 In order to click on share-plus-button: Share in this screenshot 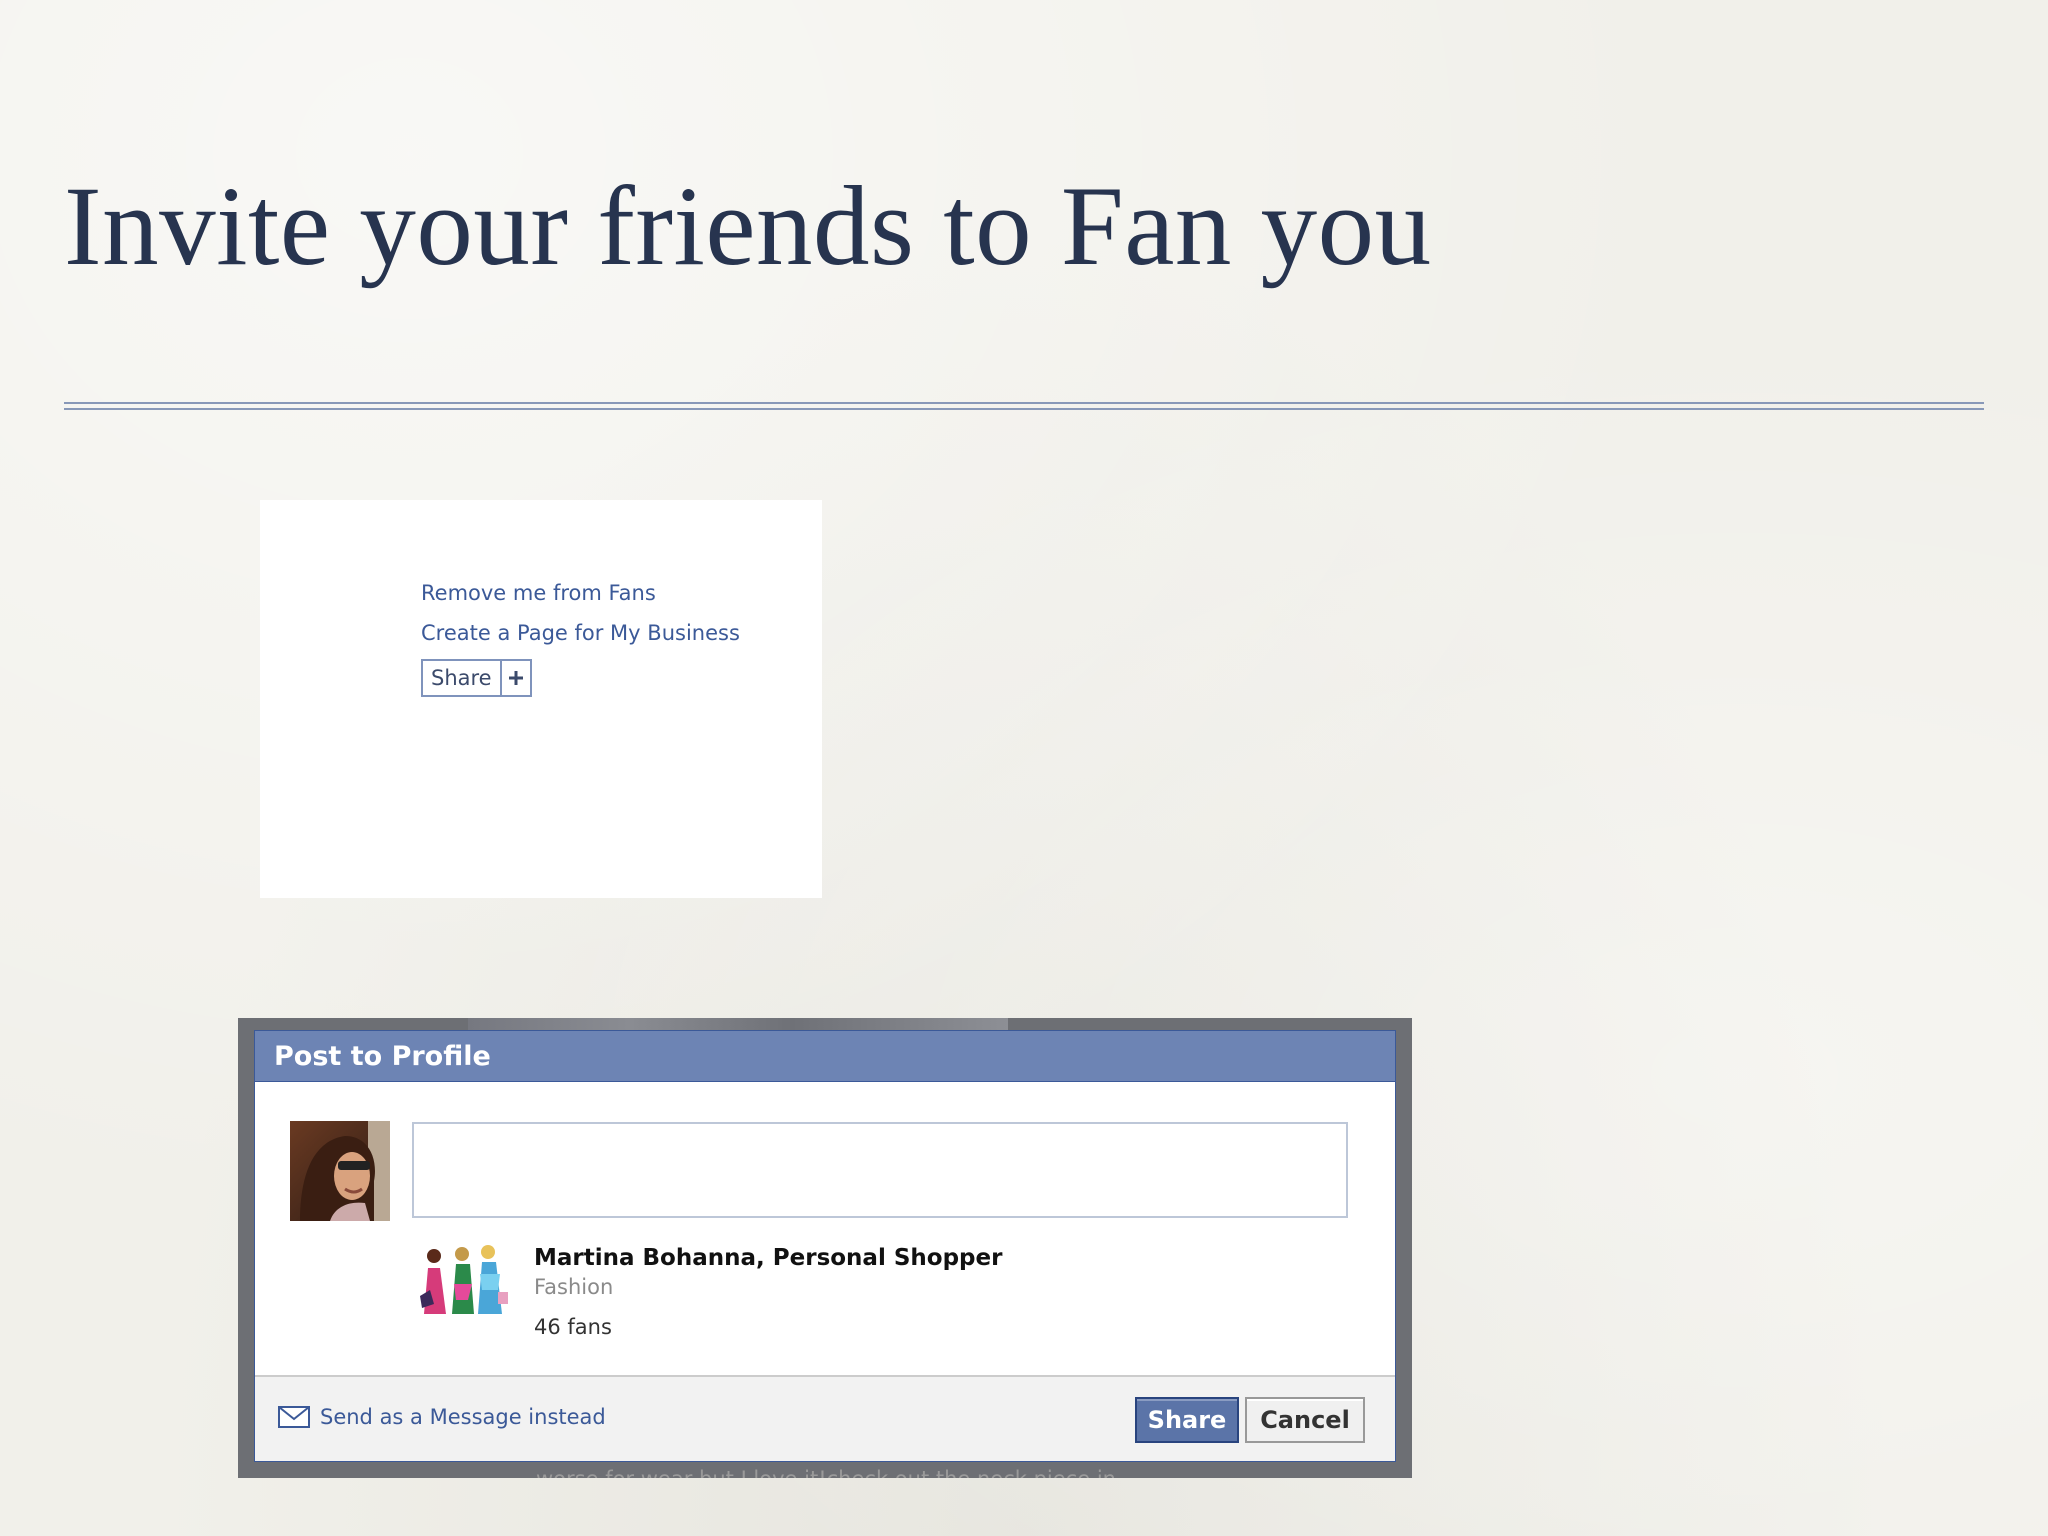, I will do `click(476, 678)`.